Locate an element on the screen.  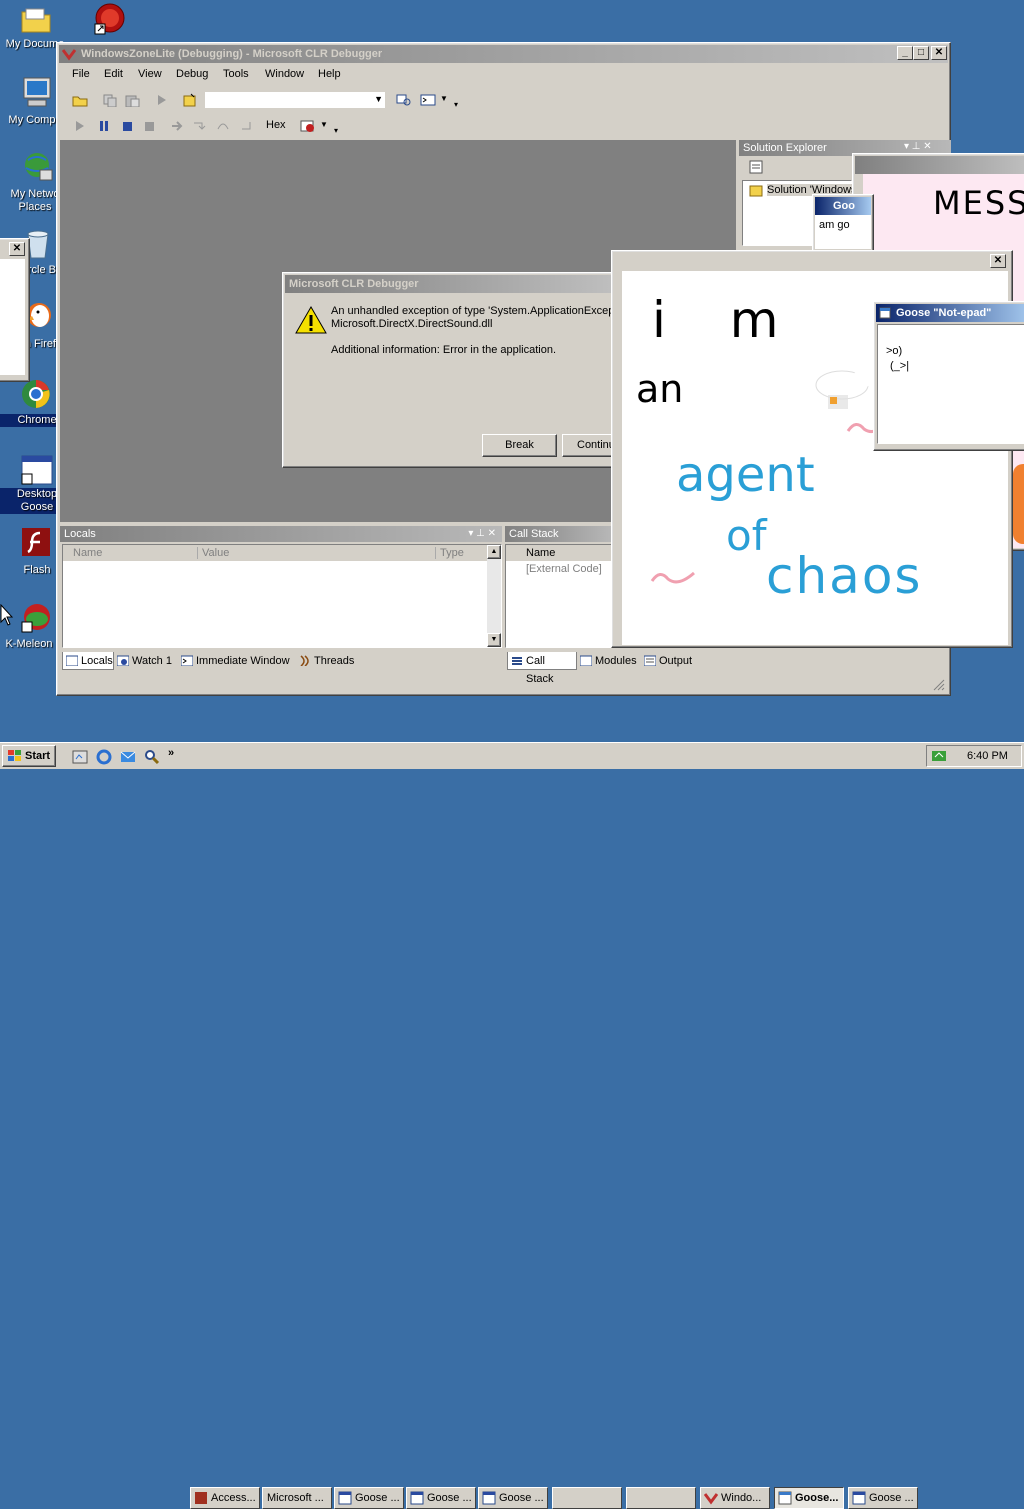
show-next-statement-icon is located at coordinates (178, 126).